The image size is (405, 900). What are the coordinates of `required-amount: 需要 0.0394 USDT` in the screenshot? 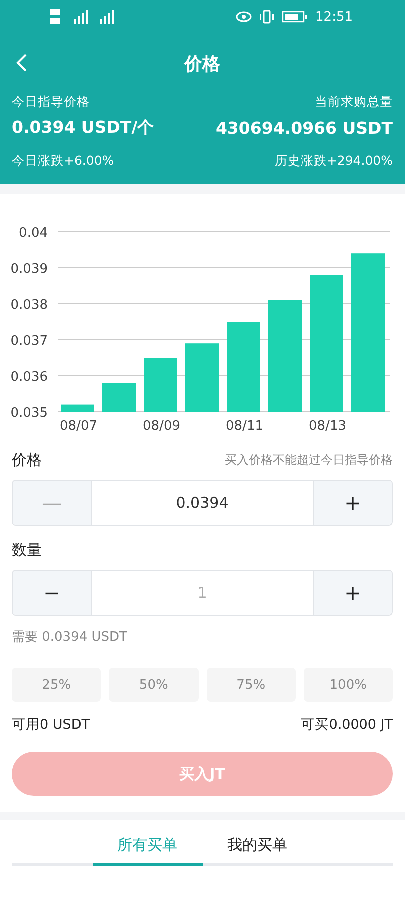 It's located at (70, 637).